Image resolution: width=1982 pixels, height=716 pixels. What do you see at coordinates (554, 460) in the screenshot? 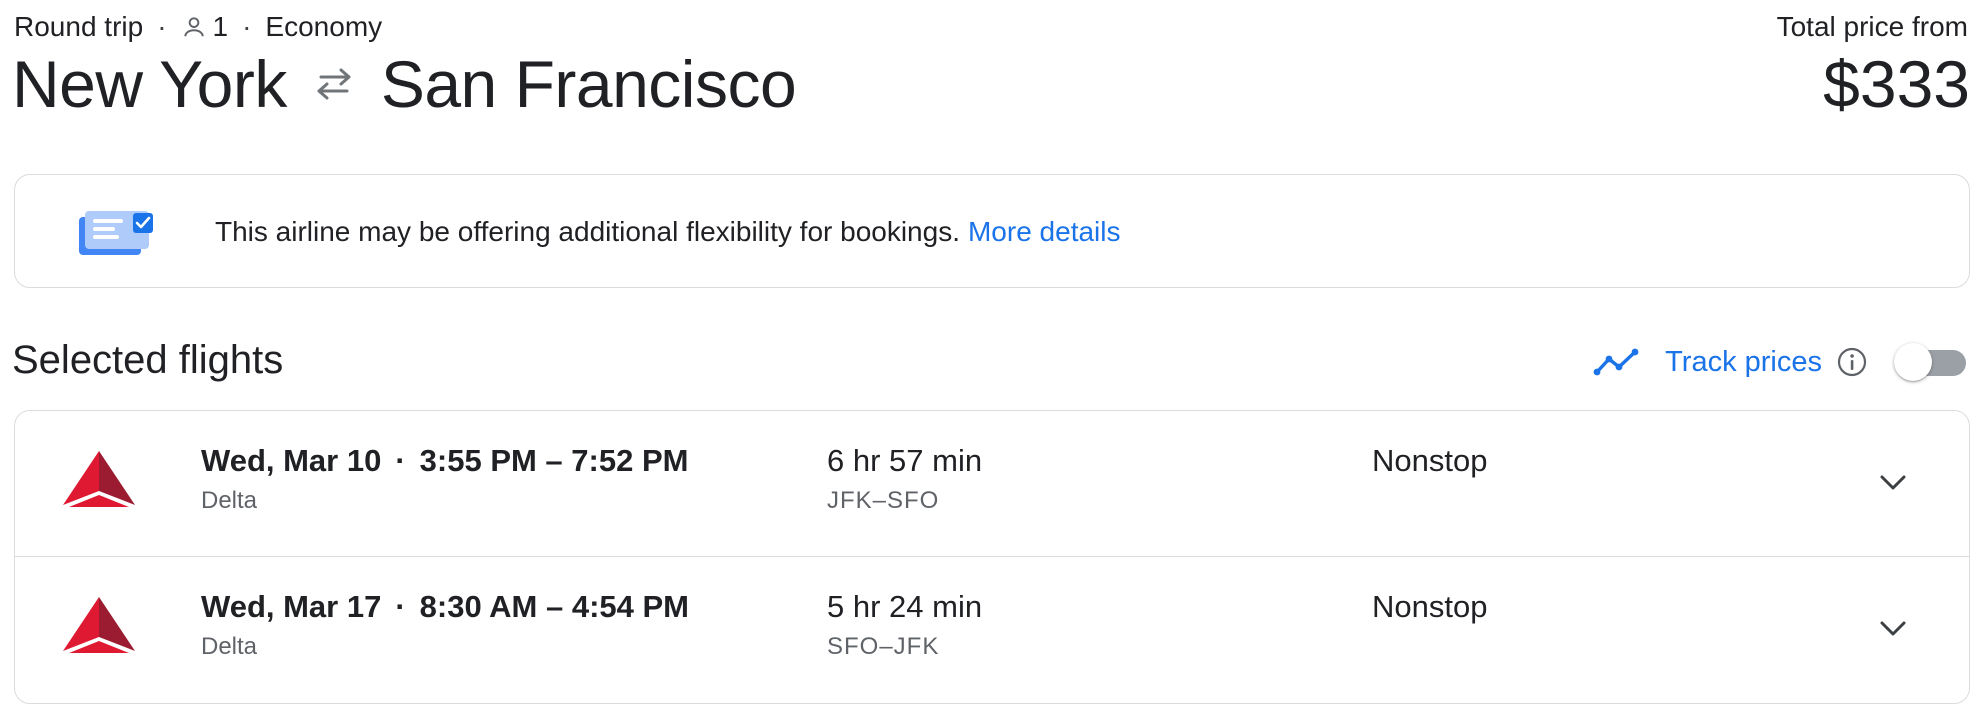
I see `flight-times: 3:55 PM – 7:52 PM` at bounding box center [554, 460].